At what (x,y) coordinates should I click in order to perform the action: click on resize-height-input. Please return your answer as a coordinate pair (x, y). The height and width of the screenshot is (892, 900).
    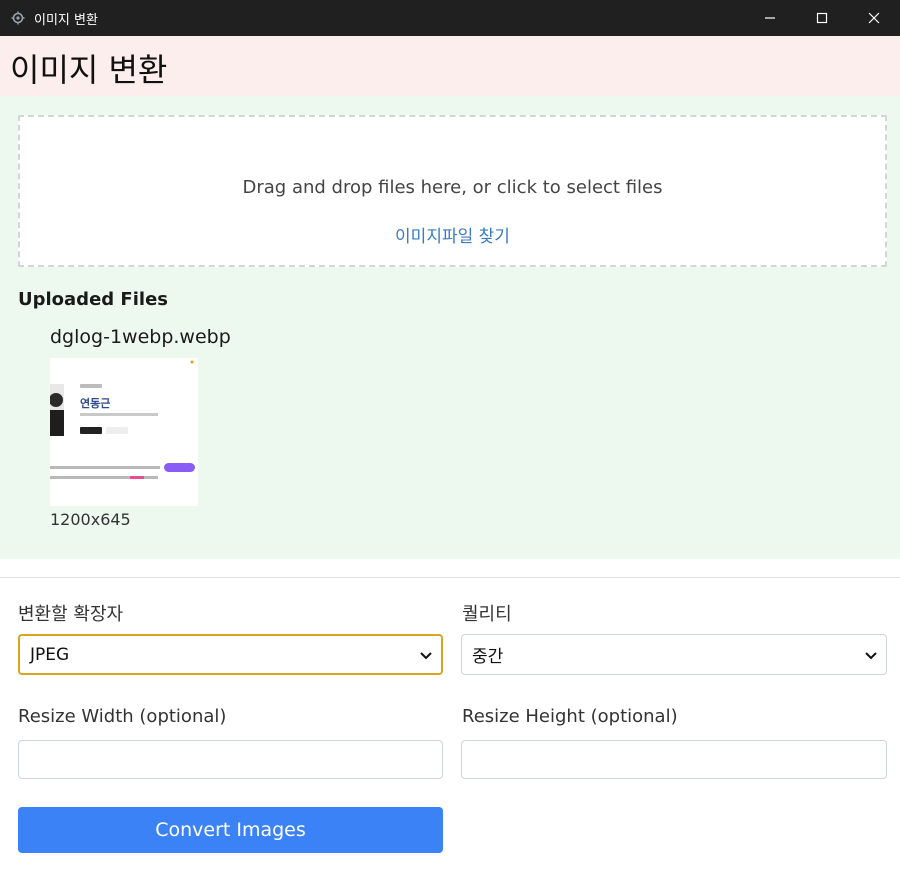
    Looking at the image, I should click on (674, 759).